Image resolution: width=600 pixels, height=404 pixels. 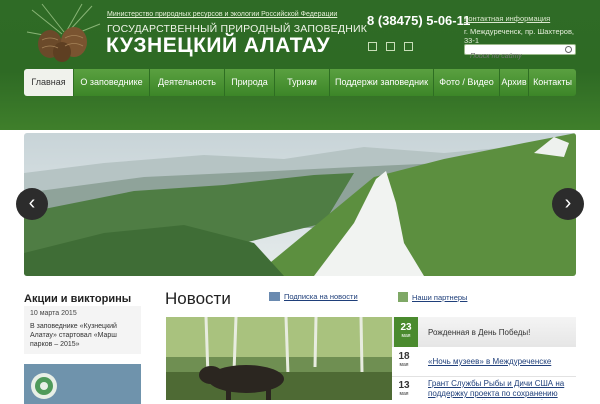 I want to click on slider-next-button: ›, so click(x=568, y=204).